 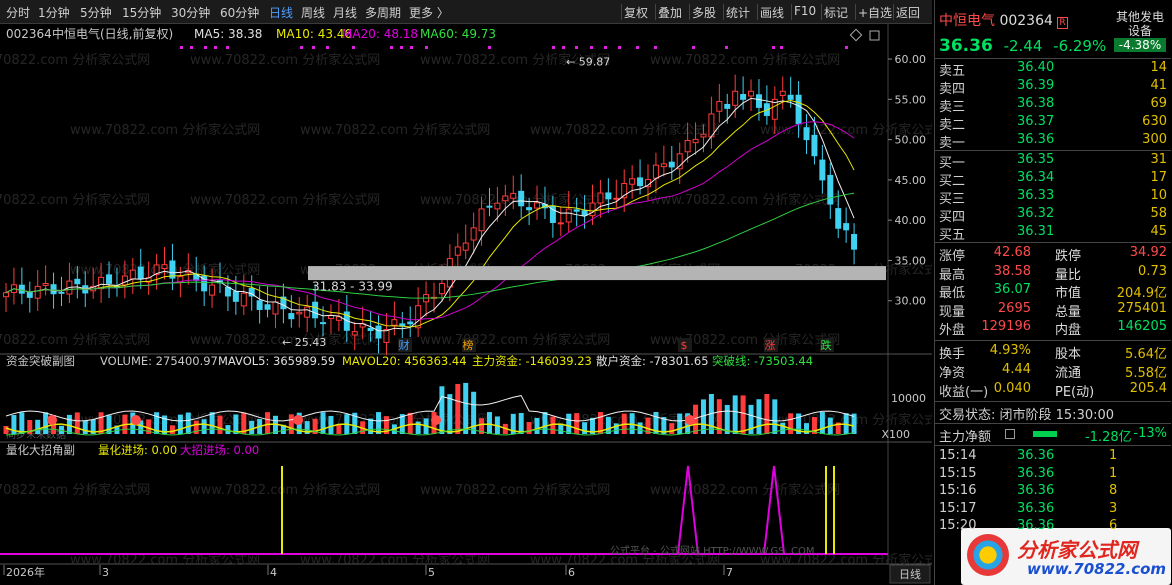 I want to click on main-flow-row: 主力净额 -1.28亿 -13%, so click(x=1053, y=435).